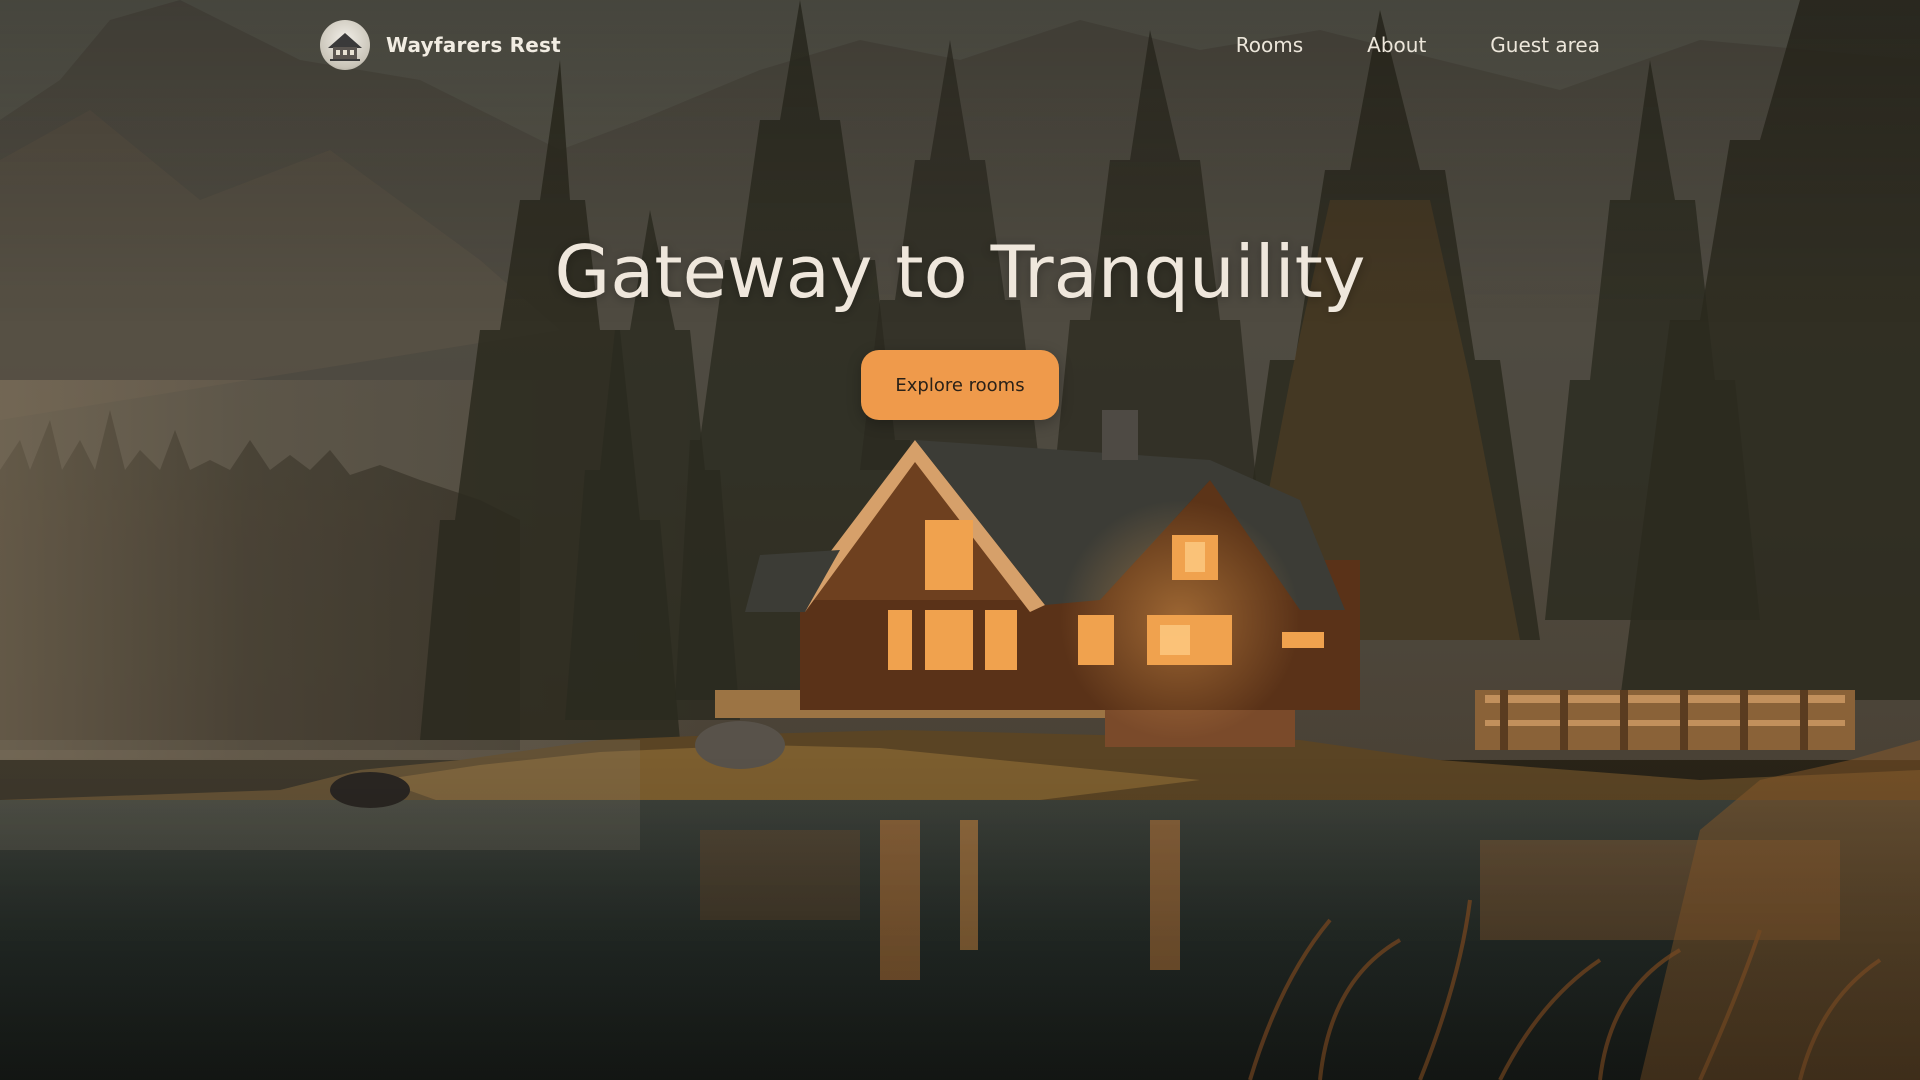 Image resolution: width=1920 pixels, height=1080 pixels. Describe the element at coordinates (960, 385) in the screenshot. I see `explore-rooms-button: Explore rooms` at that location.